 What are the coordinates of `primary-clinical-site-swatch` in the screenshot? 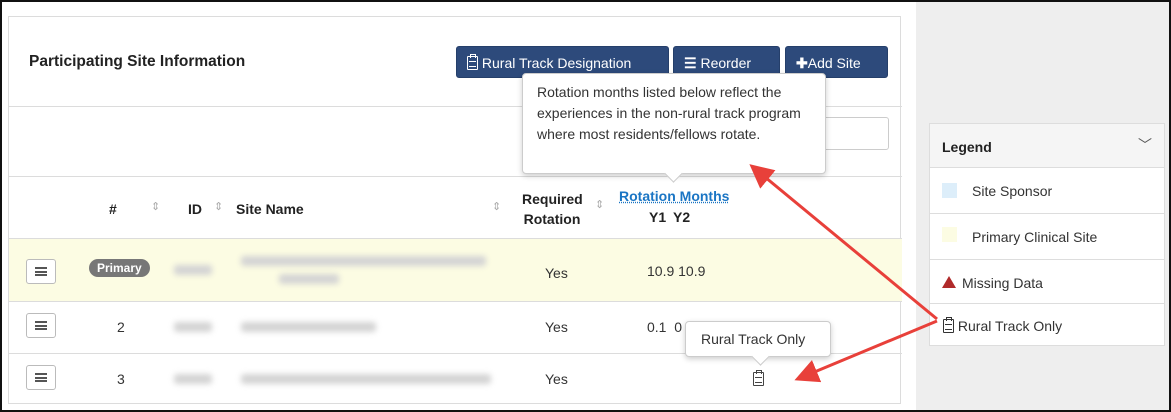 It's located at (949, 234).